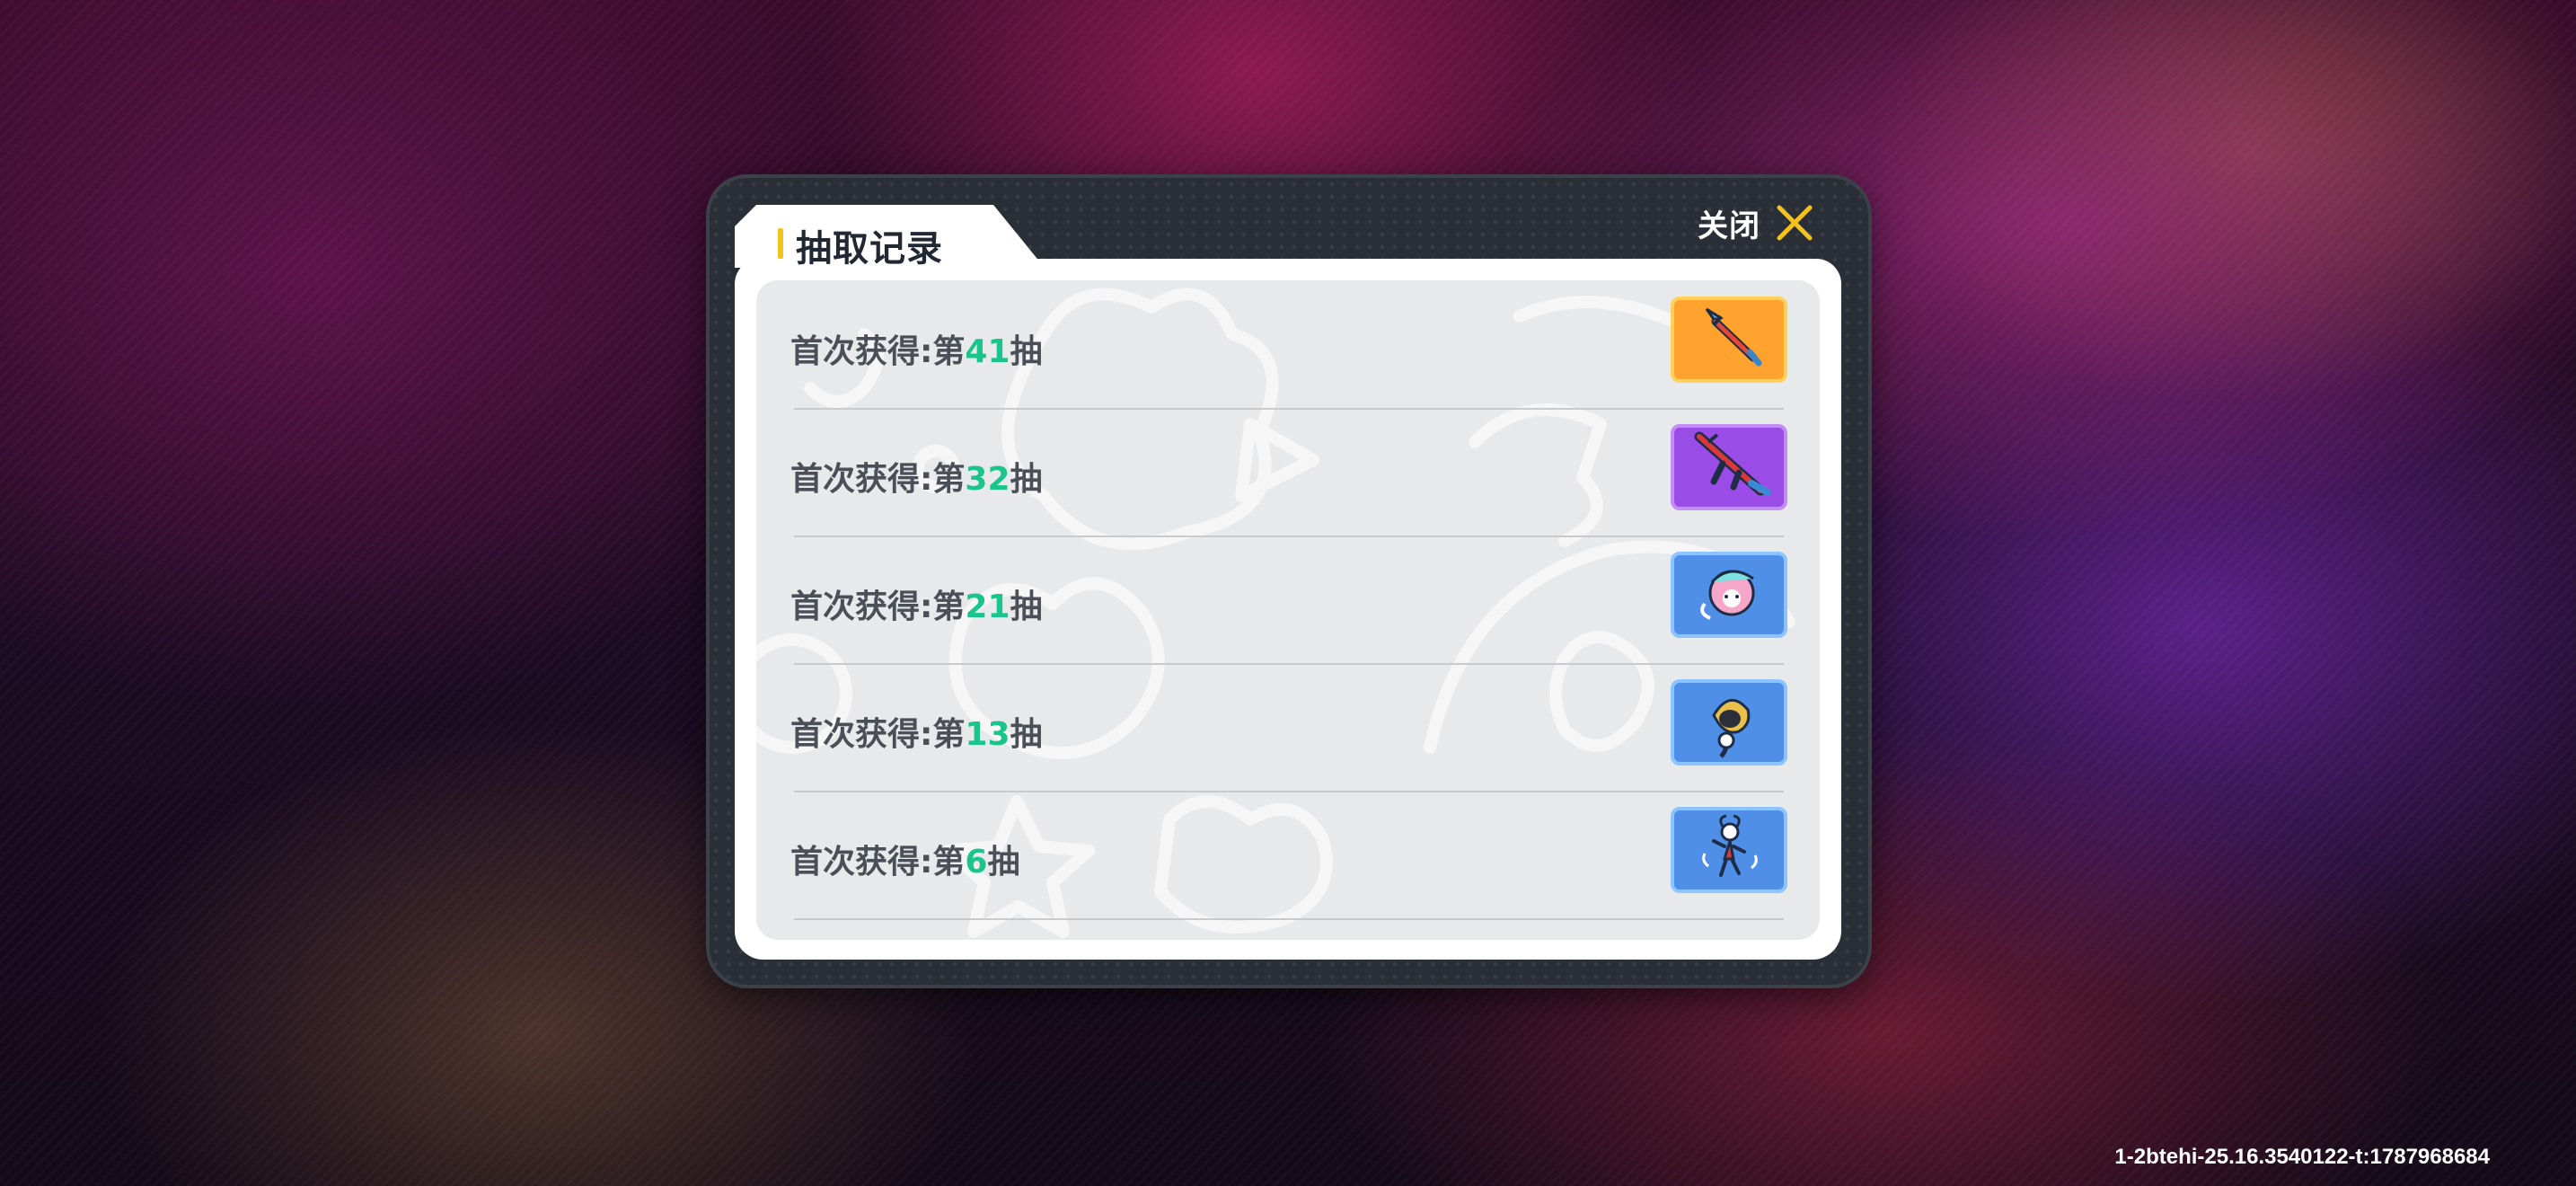 This screenshot has width=2576, height=1186. Describe the element at coordinates (1288, 472) in the screenshot. I see `record-row: 首次获得:第32抽` at that location.